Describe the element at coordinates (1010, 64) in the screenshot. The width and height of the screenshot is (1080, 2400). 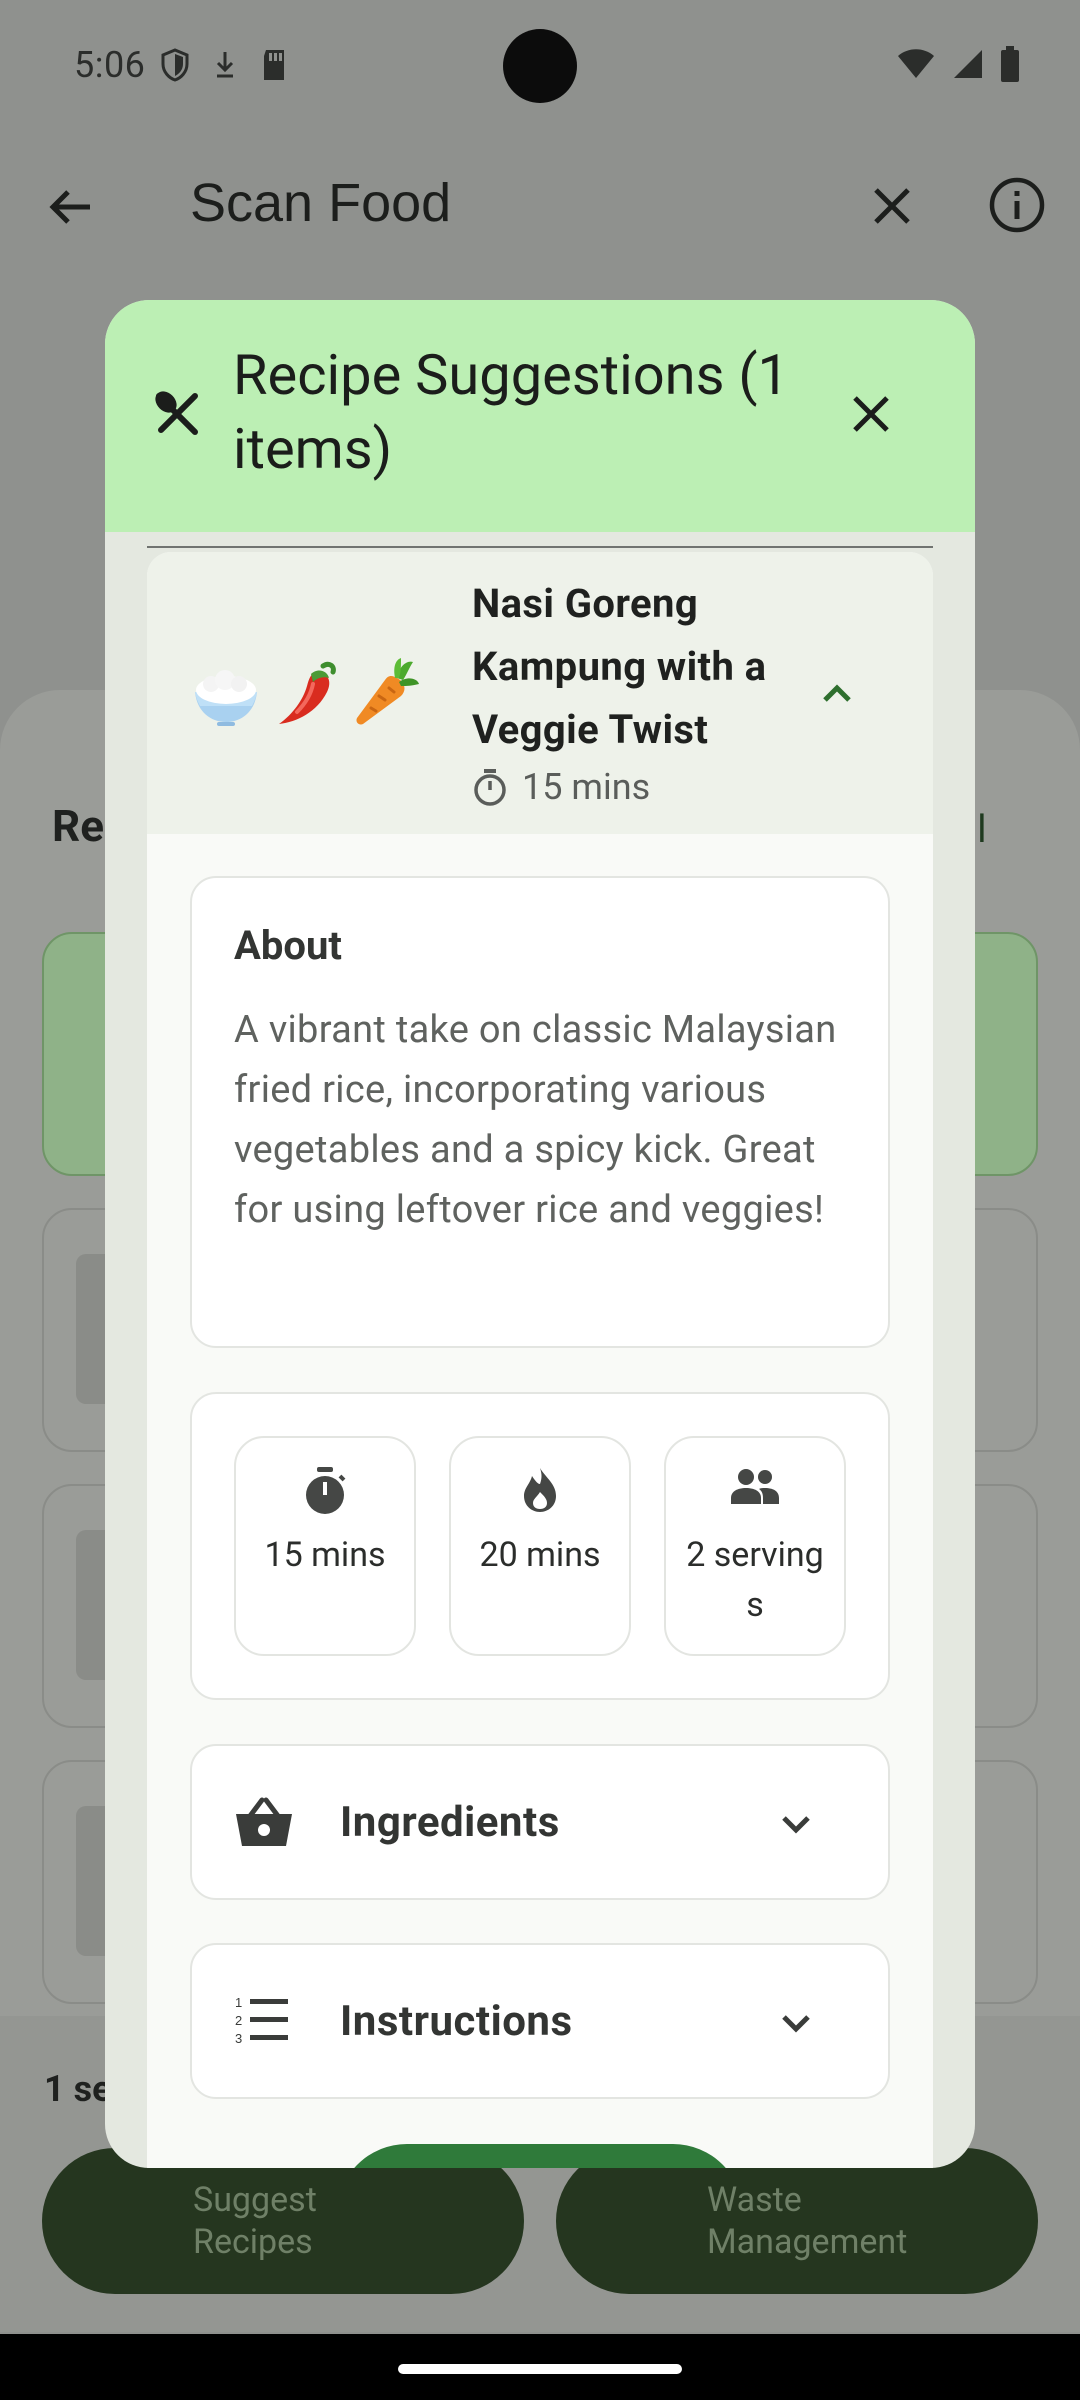
I see `battery-icon` at that location.